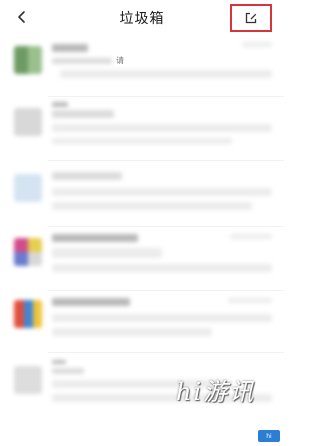 Image resolution: width=320 pixels, height=446 pixels. I want to click on list-item-snippet: 请, so click(120, 60).